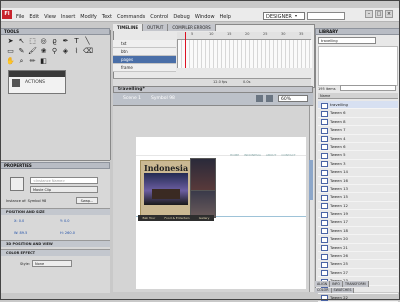  I want to click on library-item: Tween 7, so click(358, 130).